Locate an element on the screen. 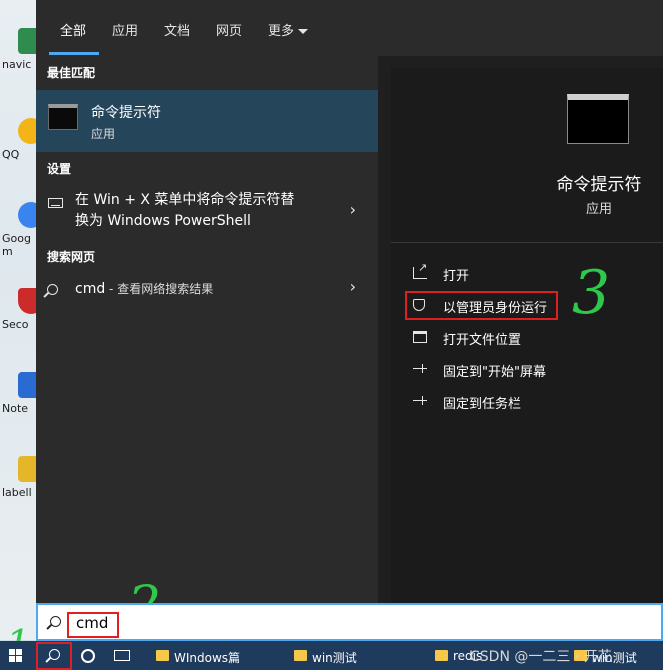 Image resolution: width=663 pixels, height=670 pixels. keyboard-icon is located at coordinates (55, 203).